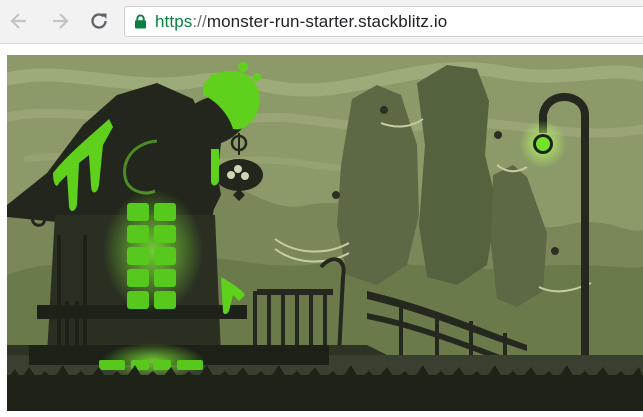  What do you see at coordinates (141, 22) in the screenshot?
I see `lock-icon` at bounding box center [141, 22].